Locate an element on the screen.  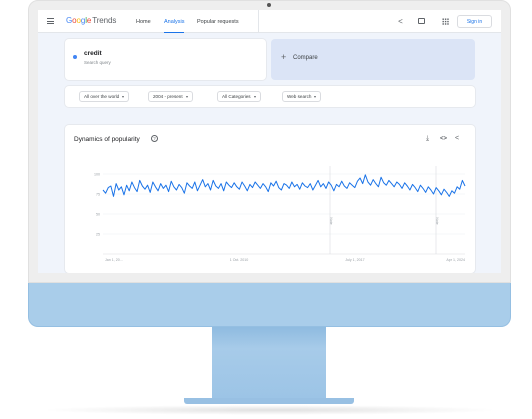
monitor-foot is located at coordinates (269, 401).